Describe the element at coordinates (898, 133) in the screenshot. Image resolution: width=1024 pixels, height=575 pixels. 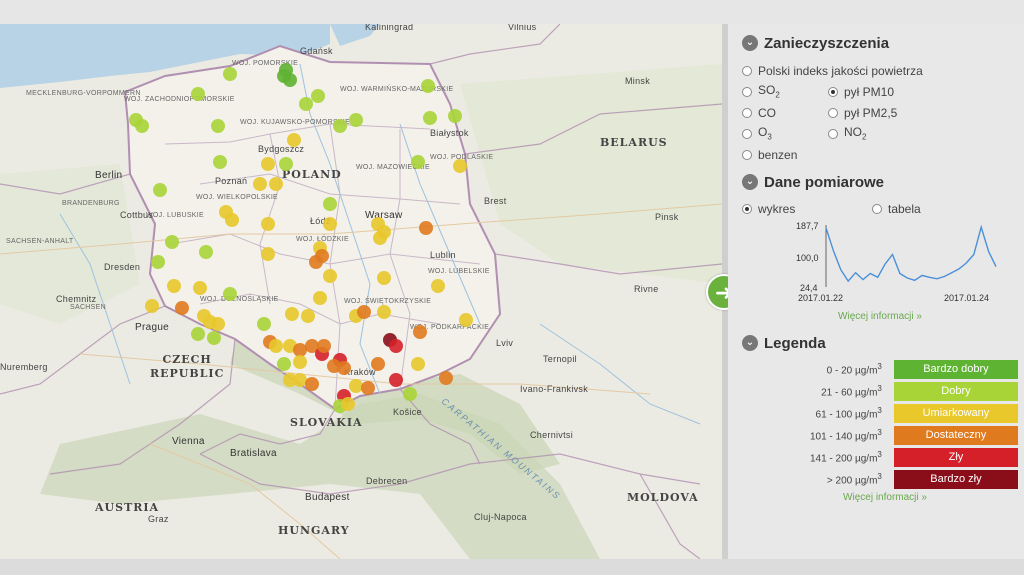
I see `option-no2: NO2` at that location.